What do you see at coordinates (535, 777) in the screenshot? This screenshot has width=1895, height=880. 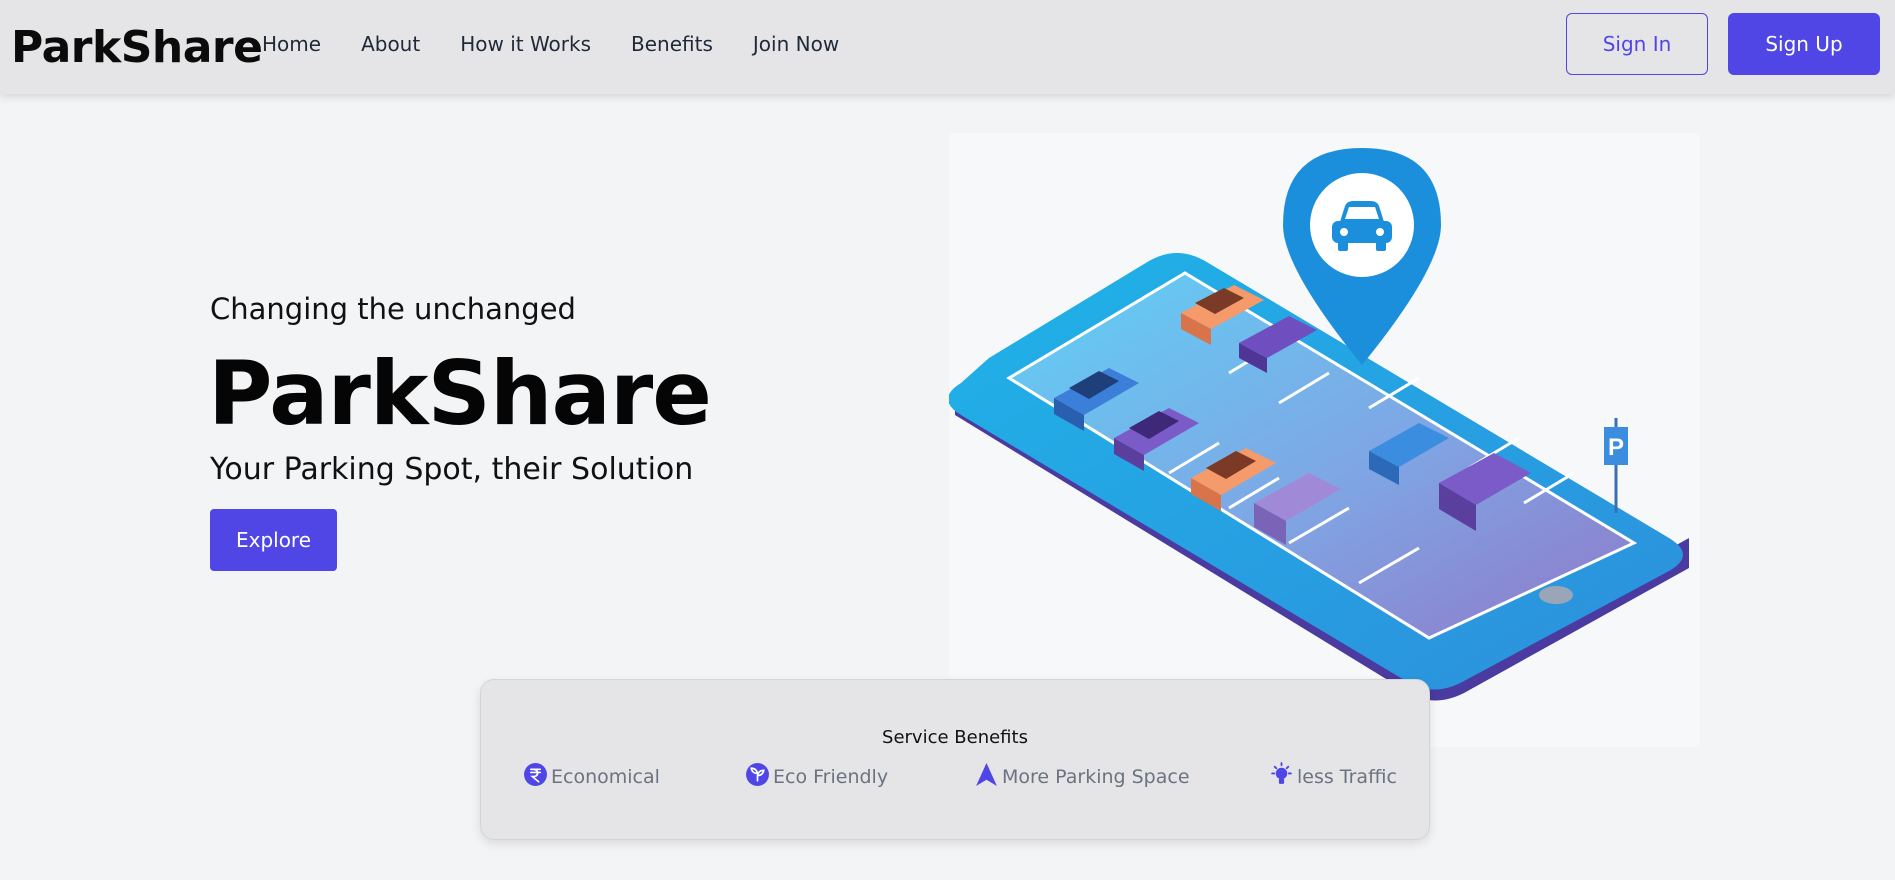 I see `rupee-icon` at bounding box center [535, 777].